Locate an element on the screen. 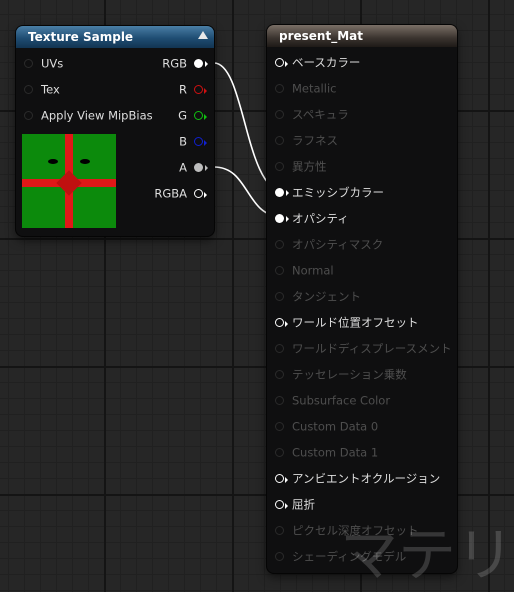  pin-label: A is located at coordinates (183, 167).